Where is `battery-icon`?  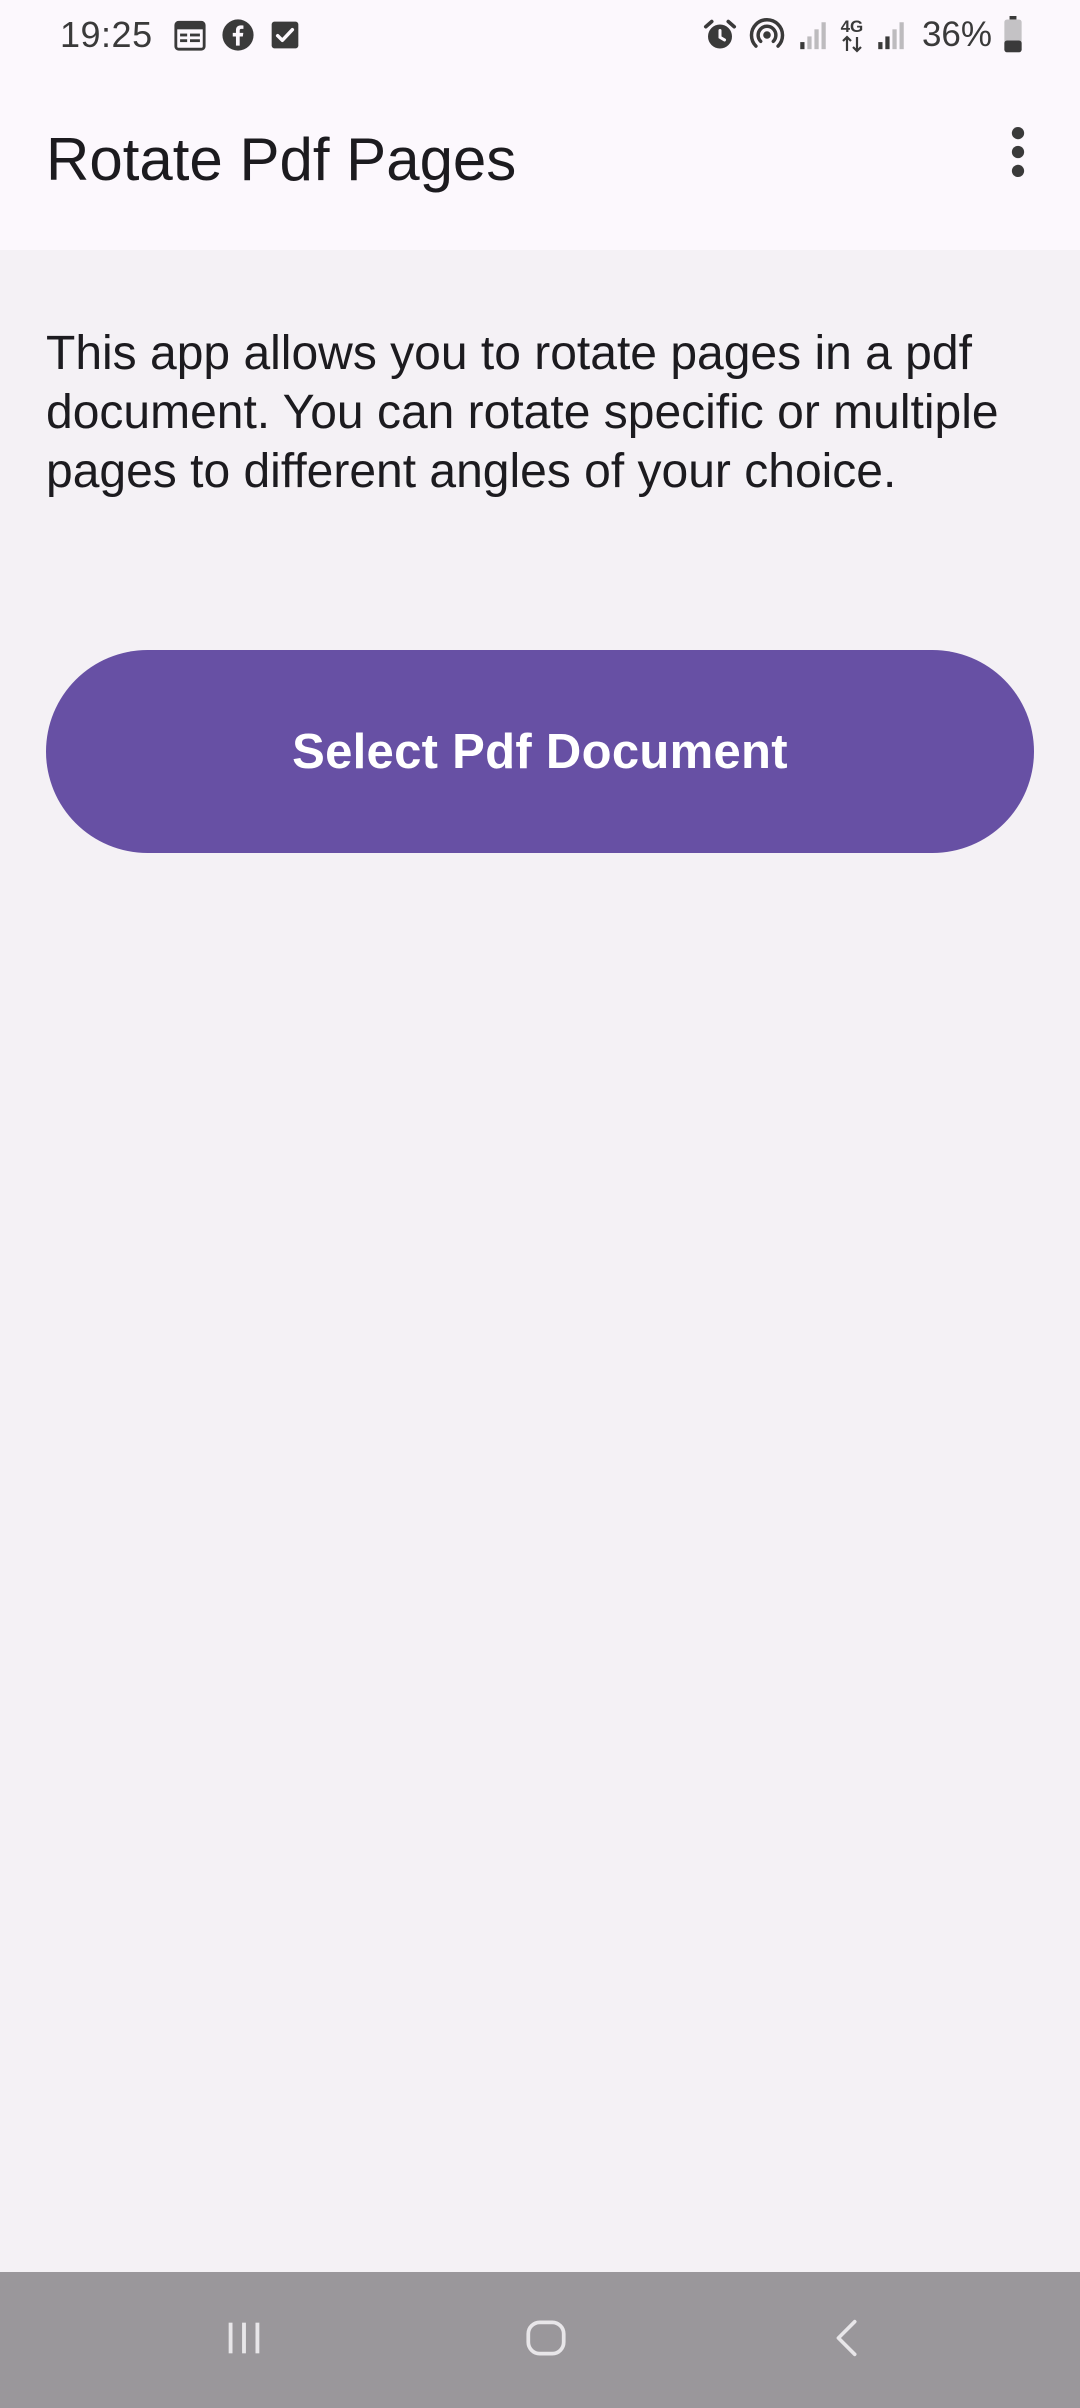 battery-icon is located at coordinates (1013, 35).